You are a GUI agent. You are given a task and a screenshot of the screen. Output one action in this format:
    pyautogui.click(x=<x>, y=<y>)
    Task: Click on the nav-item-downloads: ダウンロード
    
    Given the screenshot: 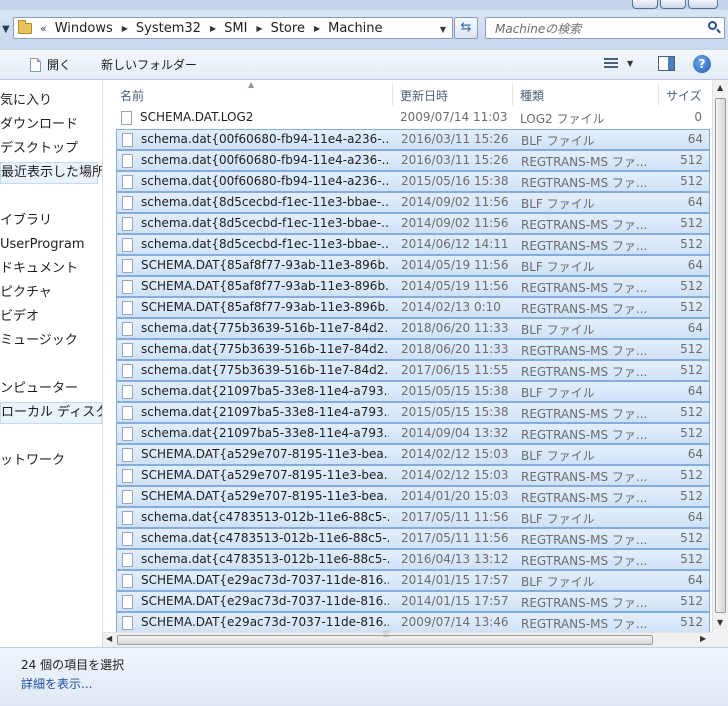 What is the action you would take?
    pyautogui.click(x=39, y=125)
    